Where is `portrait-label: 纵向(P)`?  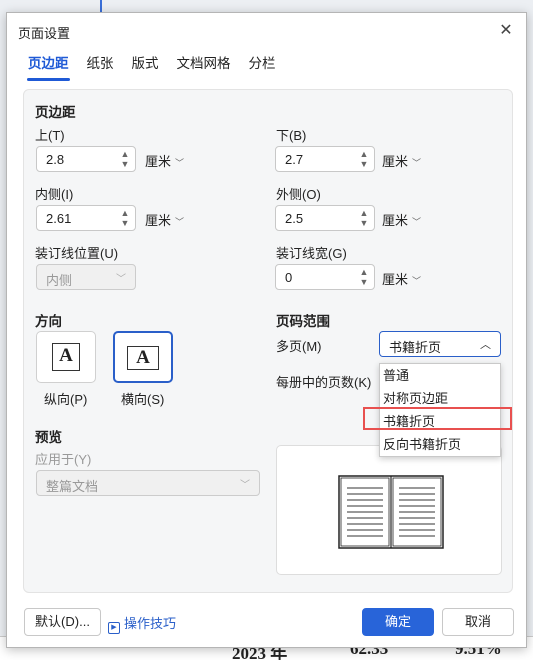 portrait-label: 纵向(P) is located at coordinates (66, 399).